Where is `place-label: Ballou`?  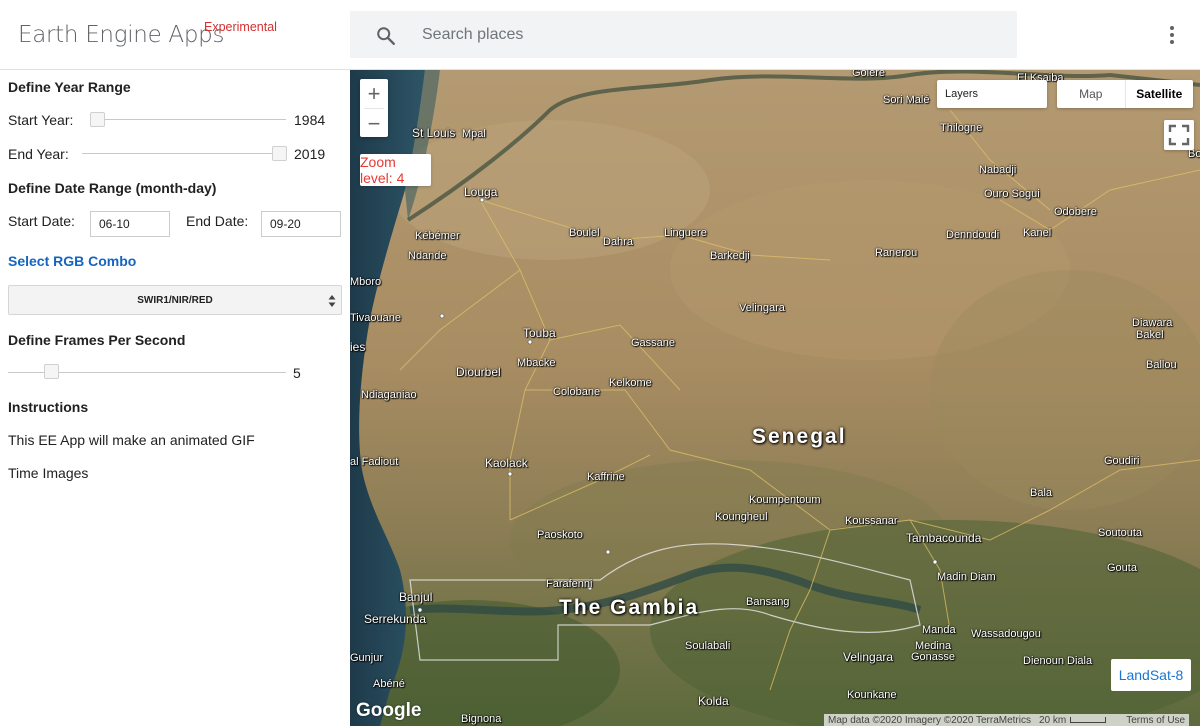
place-label: Ballou is located at coordinates (1161, 365).